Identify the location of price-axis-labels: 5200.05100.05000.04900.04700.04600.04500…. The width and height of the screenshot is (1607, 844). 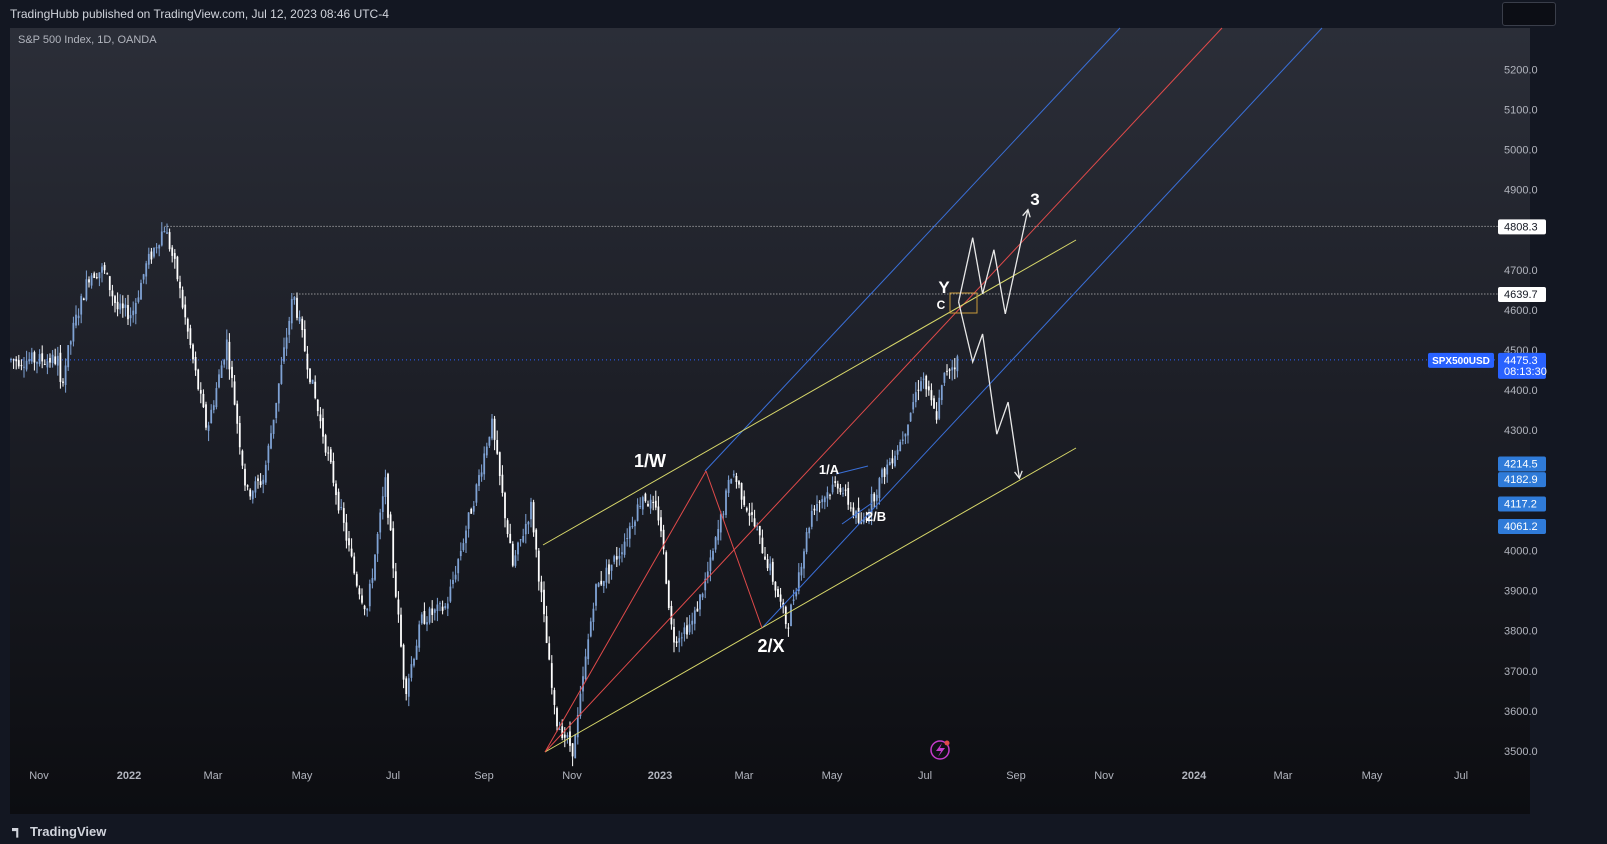
(1521, 411).